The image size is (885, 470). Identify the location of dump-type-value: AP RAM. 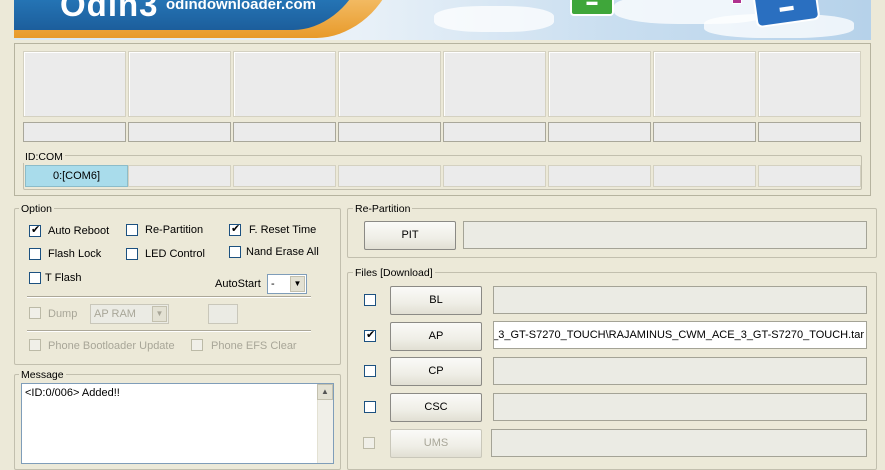
(115, 314).